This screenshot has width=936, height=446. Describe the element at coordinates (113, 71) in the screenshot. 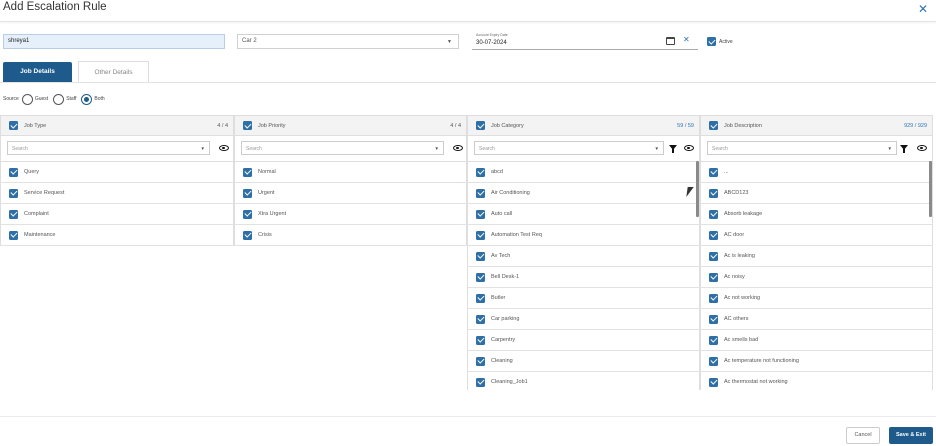

I see `tab-other-details: Other Details` at that location.